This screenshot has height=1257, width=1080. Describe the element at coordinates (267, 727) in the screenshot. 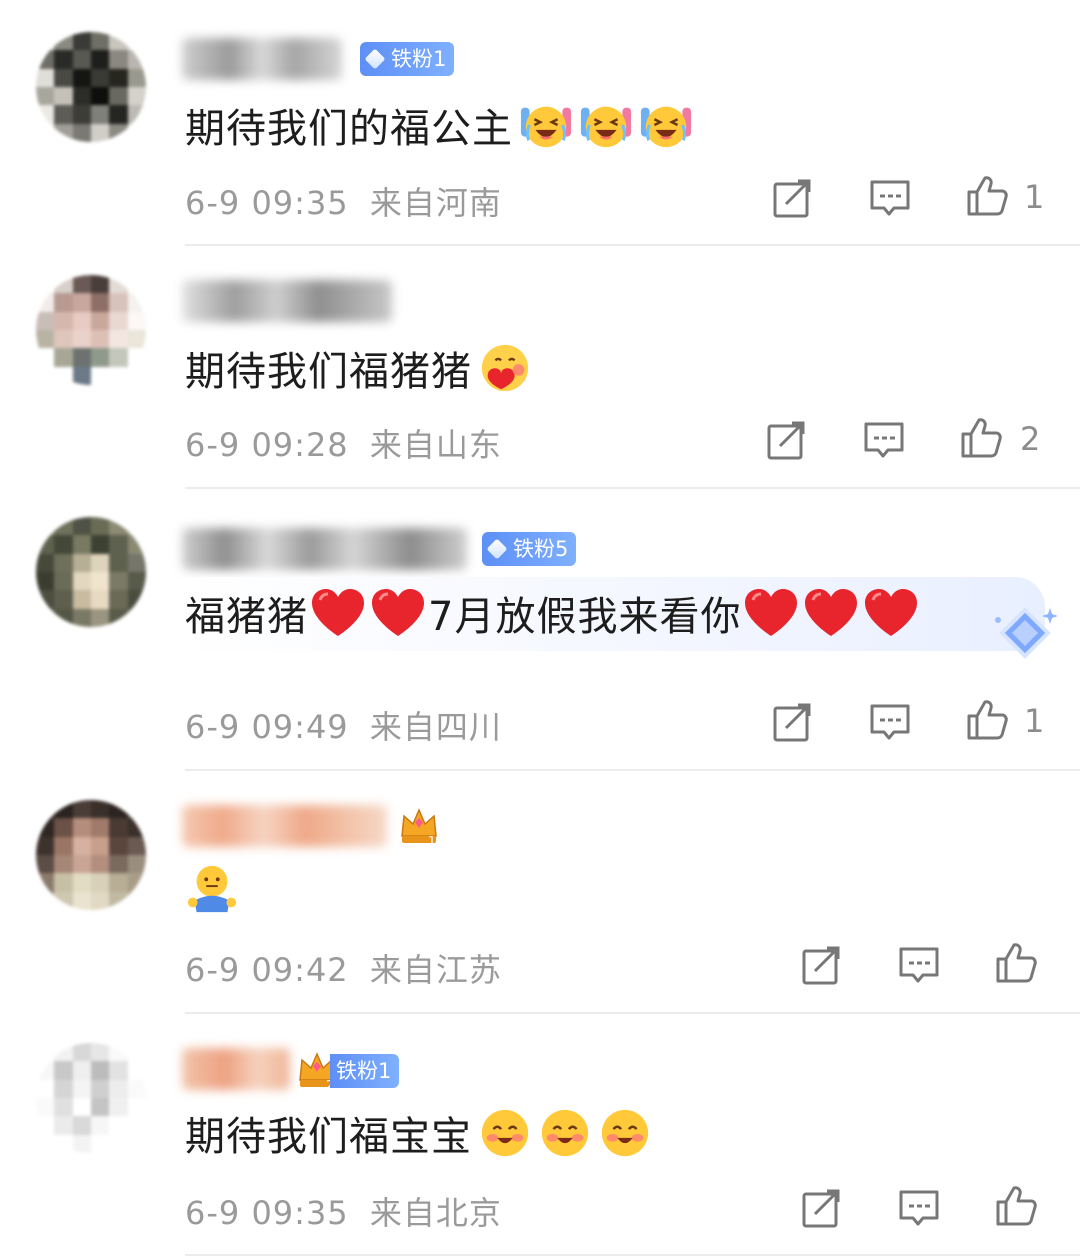

I see `comment-time: 6-9 09:49` at that location.